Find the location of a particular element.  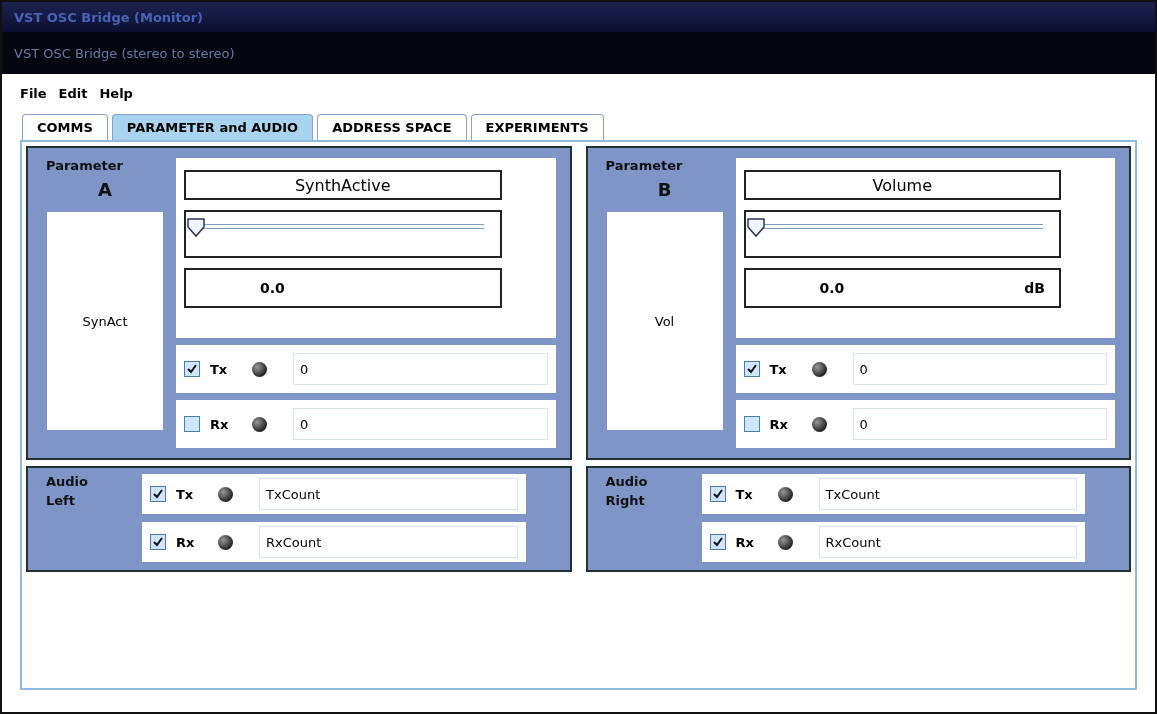

tab: EXPERIMENTS is located at coordinates (537, 127).